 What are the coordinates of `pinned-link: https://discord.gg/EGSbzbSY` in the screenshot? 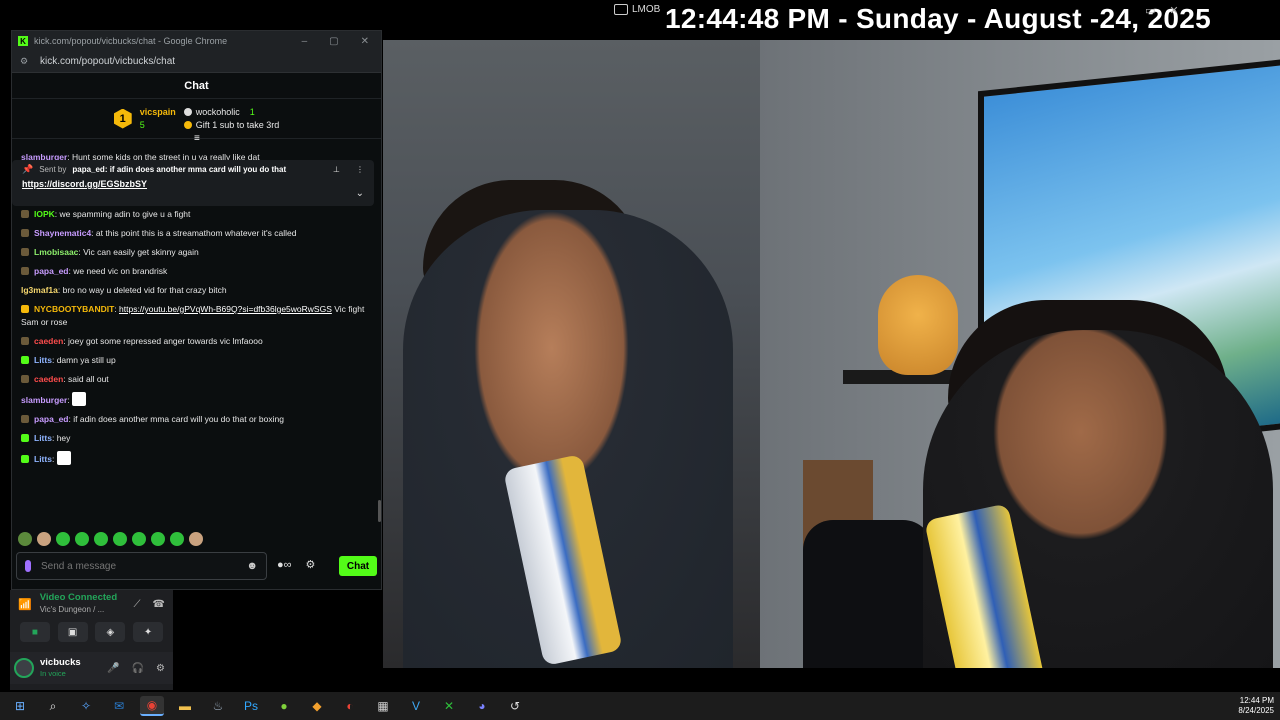 It's located at (193, 184).